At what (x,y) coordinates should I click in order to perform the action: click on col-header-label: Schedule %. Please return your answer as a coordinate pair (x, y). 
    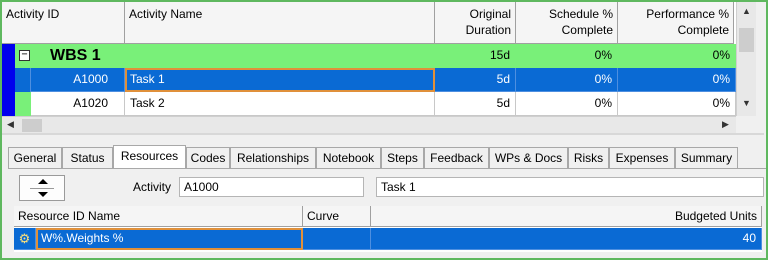
    Looking at the image, I should click on (580, 14).